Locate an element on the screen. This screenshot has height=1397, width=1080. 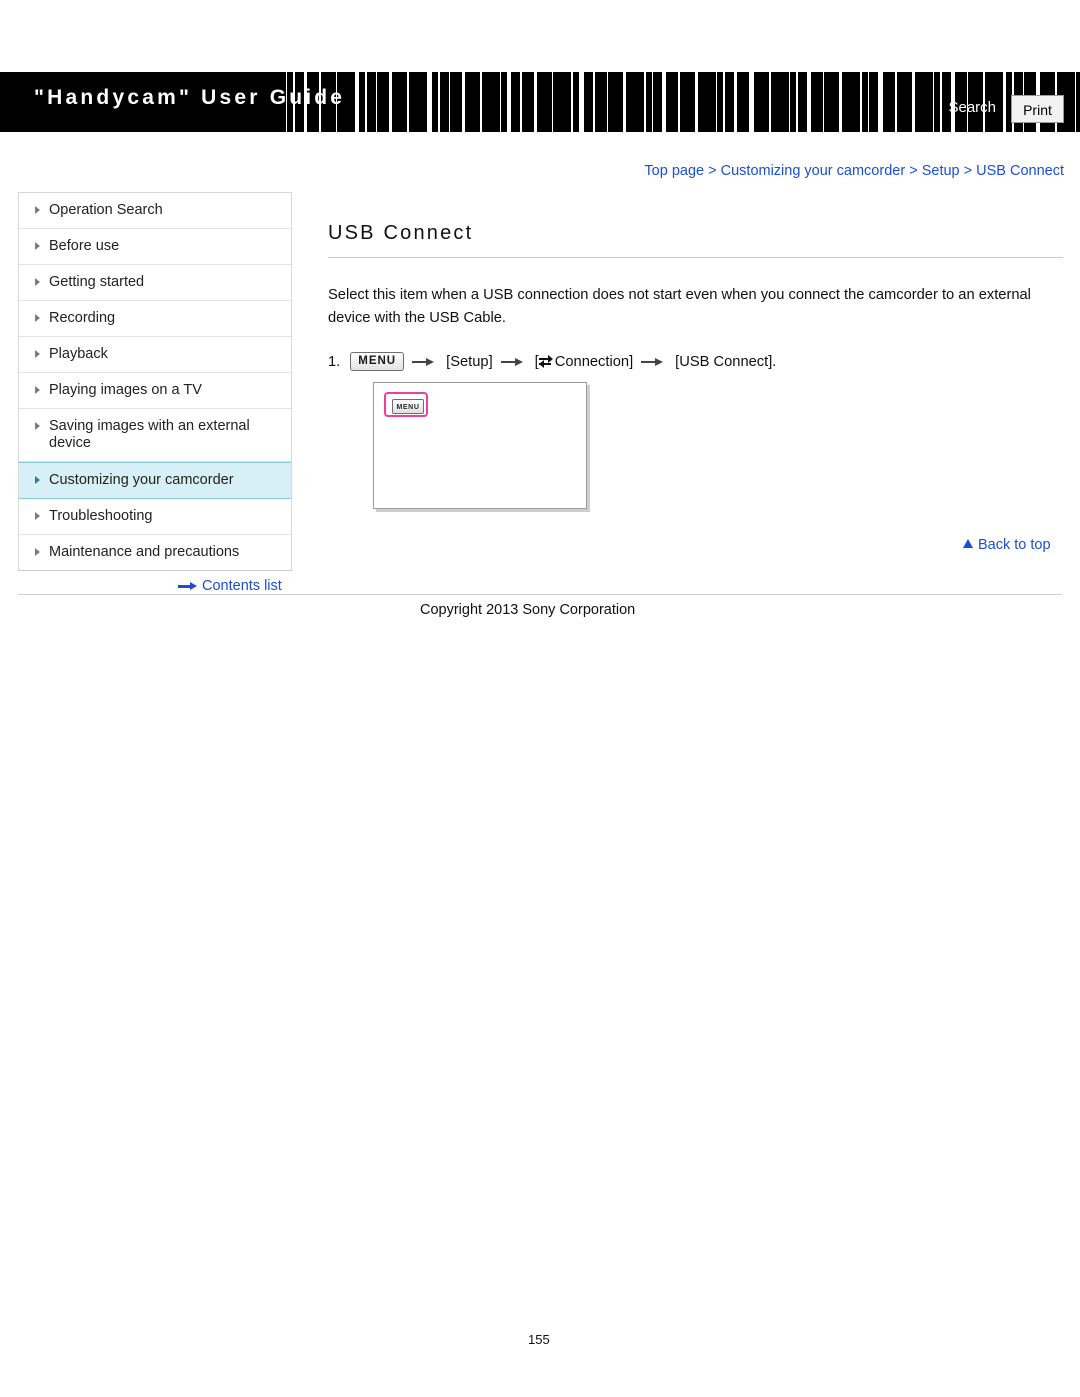
sidebar-item-label: Troubleshooting is located at coordinates (101, 516).